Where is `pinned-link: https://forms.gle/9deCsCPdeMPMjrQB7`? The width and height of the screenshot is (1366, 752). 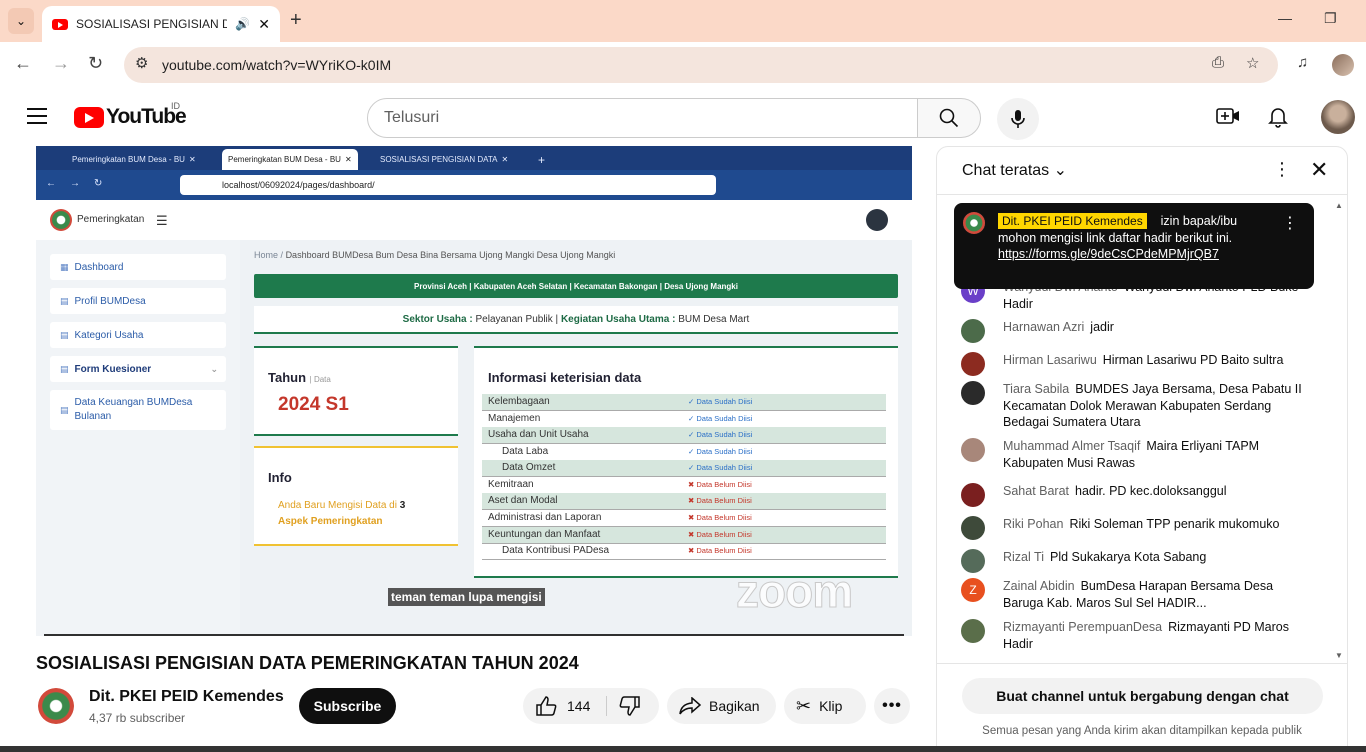
pinned-link: https://forms.gle/9deCsCPdeMPMjrQB7 is located at coordinates (1108, 254).